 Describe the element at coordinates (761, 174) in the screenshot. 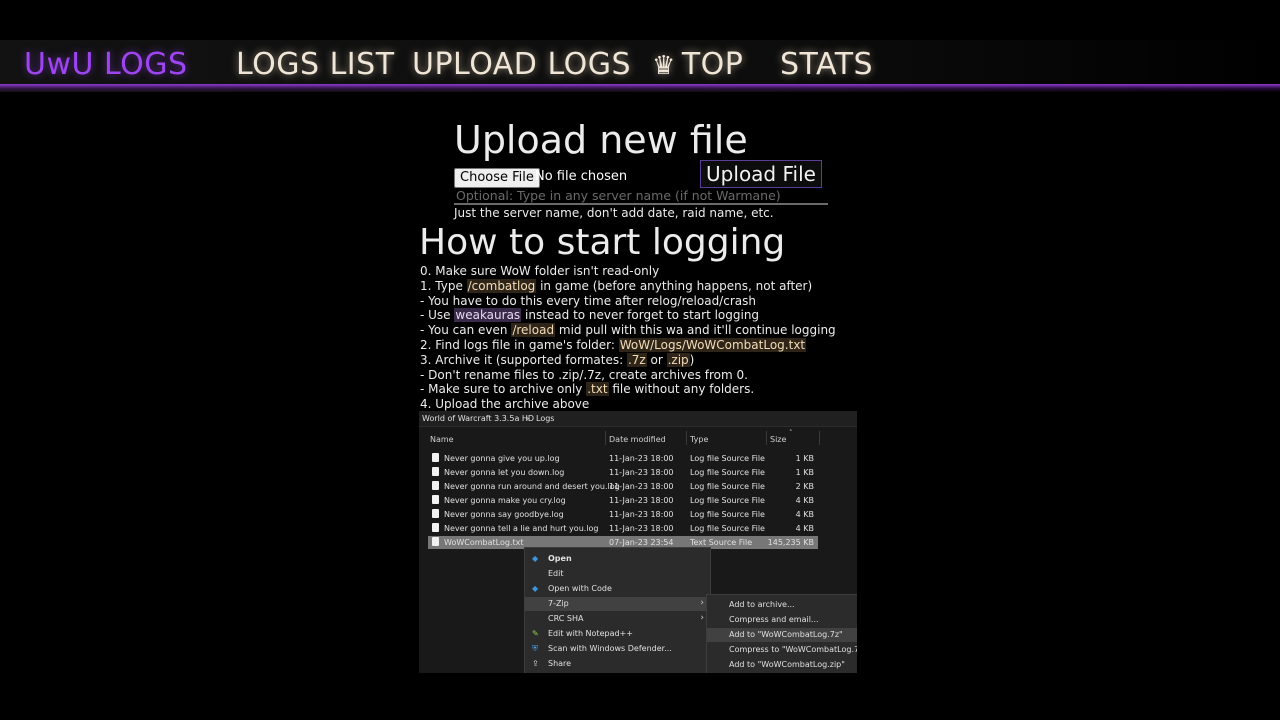

I see `upload-file-button: Upload File` at that location.